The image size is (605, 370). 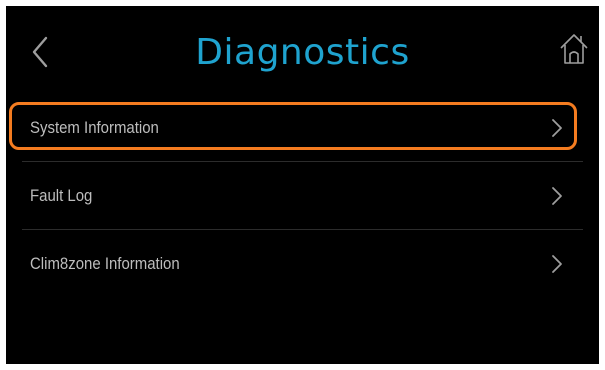 I want to click on page-title: Diagnostics, so click(x=302, y=52).